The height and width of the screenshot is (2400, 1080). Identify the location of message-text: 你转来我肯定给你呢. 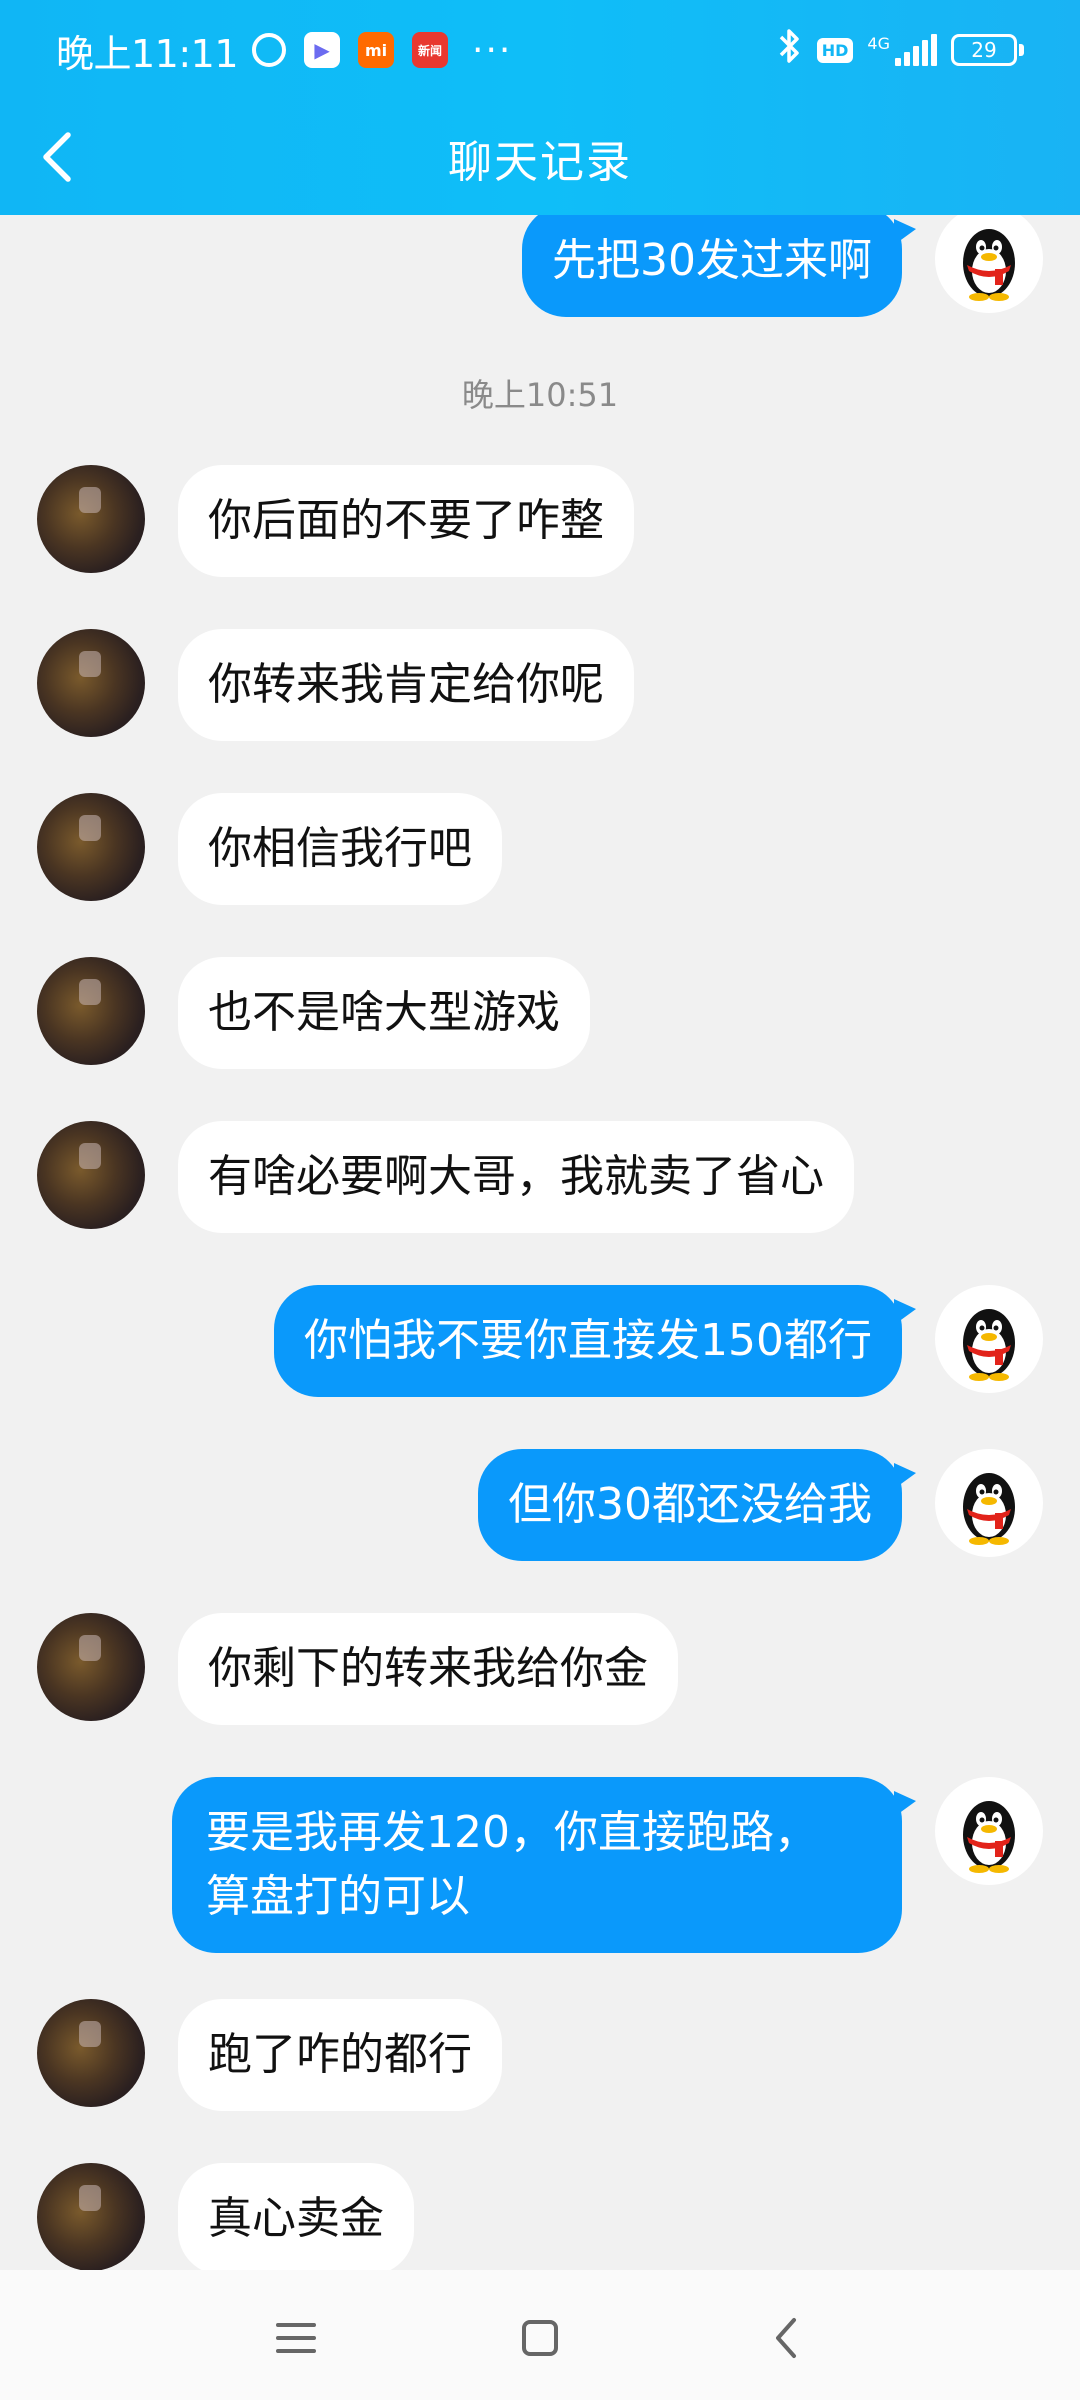
(406, 684).